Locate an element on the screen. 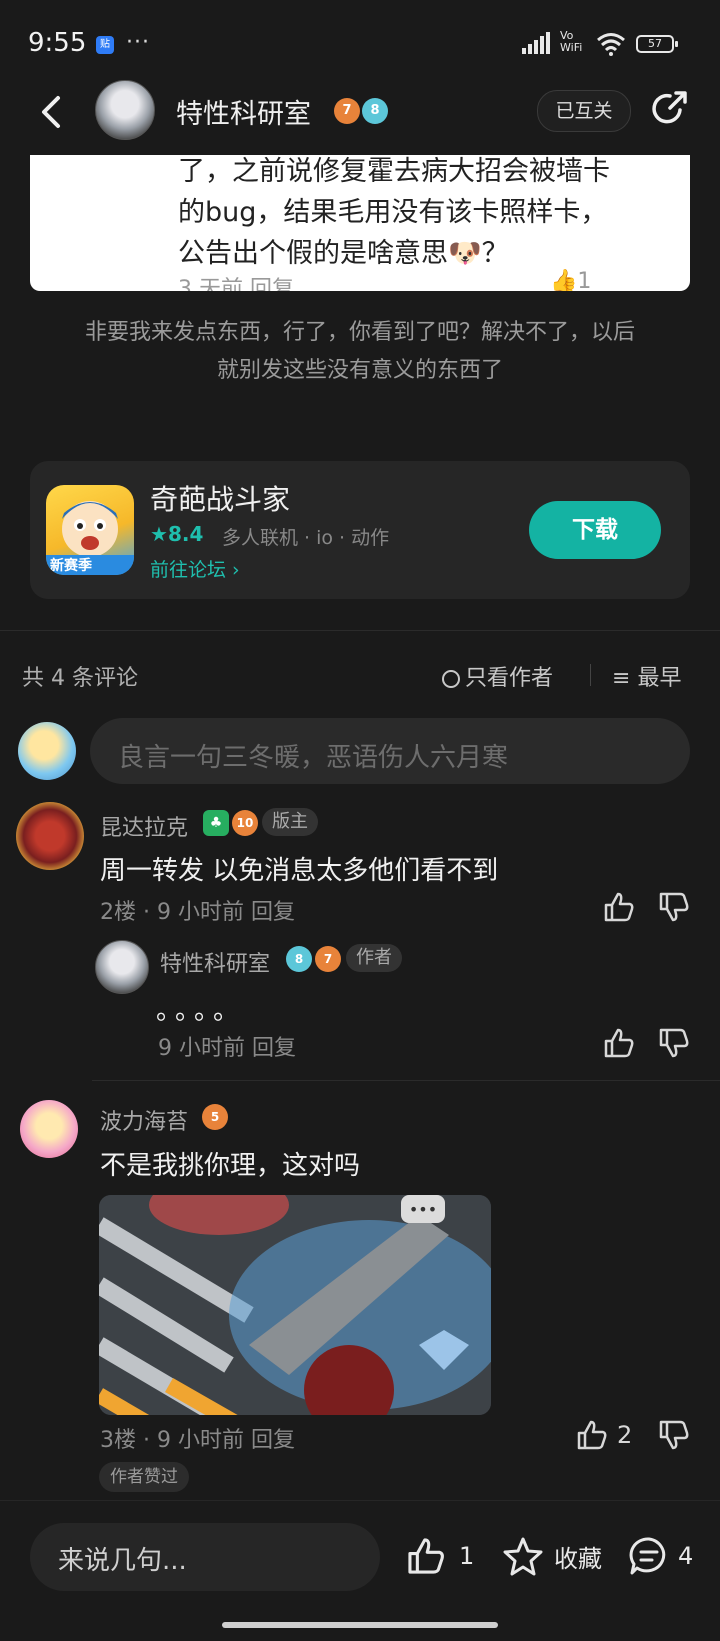 The width and height of the screenshot is (720, 1641). comment-bubble-icon is located at coordinates (647, 1556).